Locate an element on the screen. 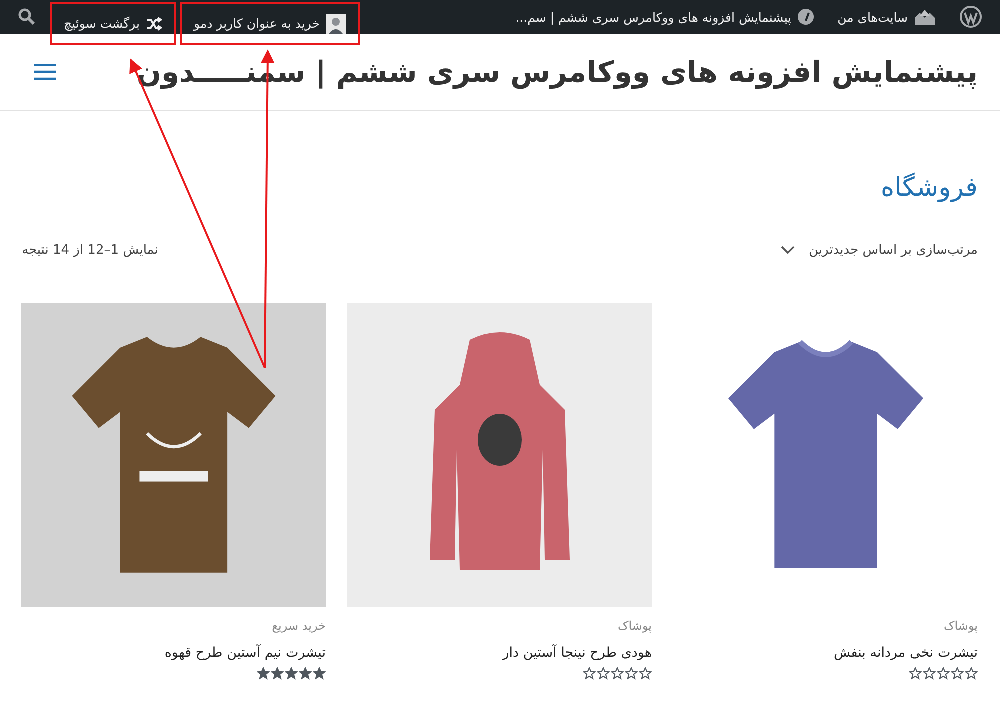  product-title: تیشرت نیم آستین طرح قهوه is located at coordinates (173, 653).